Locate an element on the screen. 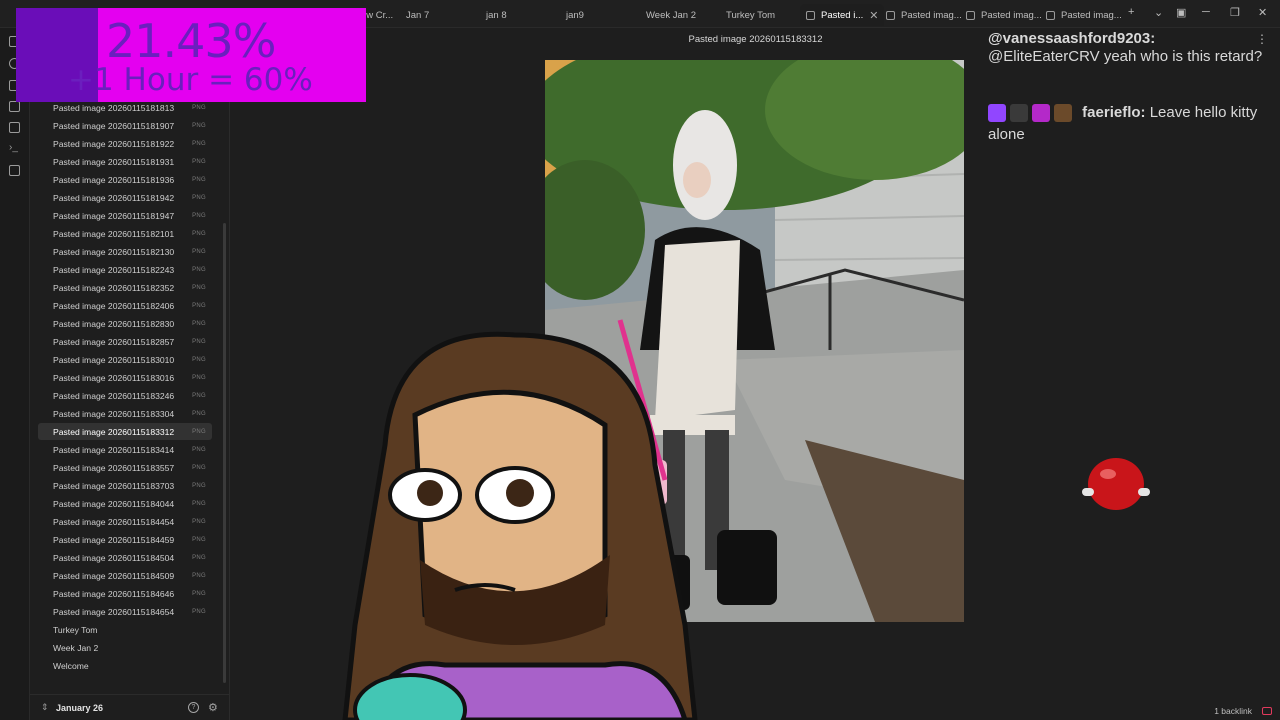 The height and width of the screenshot is (720, 1280). candy-mascot is located at coordinates (1116, 484).